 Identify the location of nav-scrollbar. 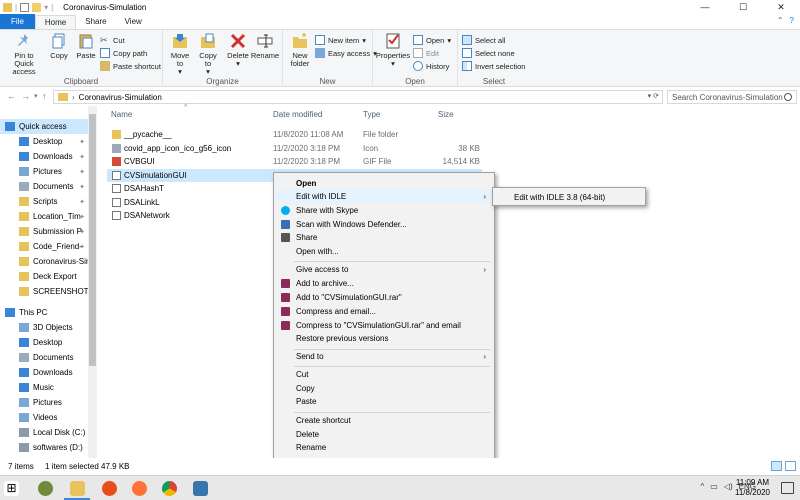
(92, 282).